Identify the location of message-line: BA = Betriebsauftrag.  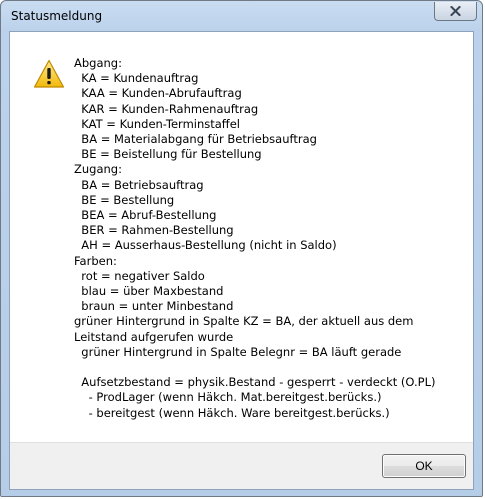
(139, 184).